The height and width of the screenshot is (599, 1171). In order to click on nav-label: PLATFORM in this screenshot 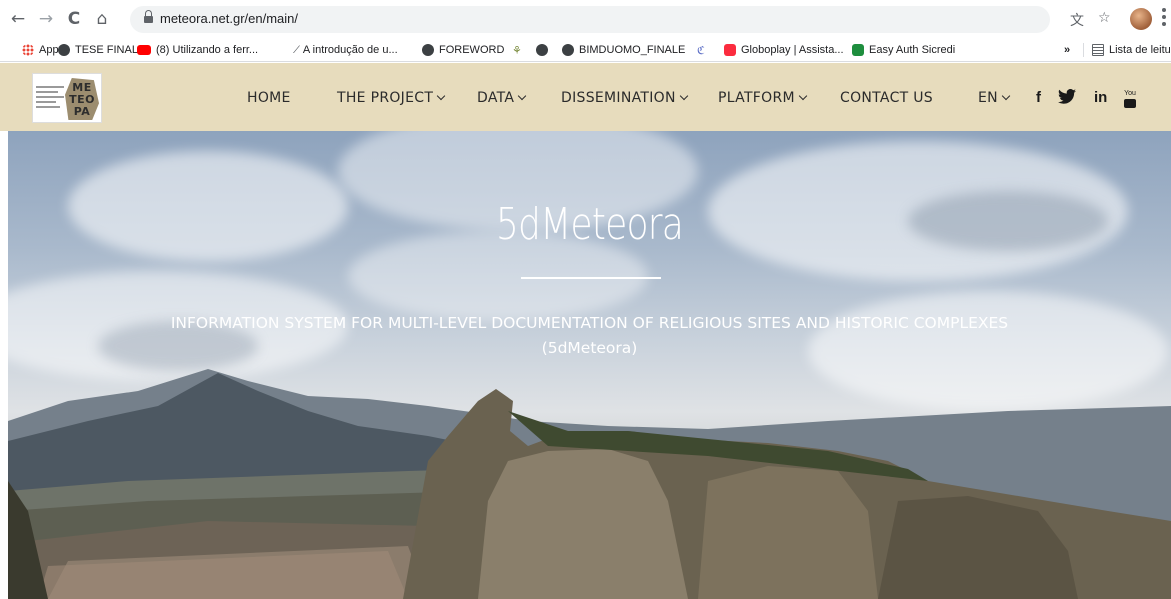, I will do `click(756, 98)`.